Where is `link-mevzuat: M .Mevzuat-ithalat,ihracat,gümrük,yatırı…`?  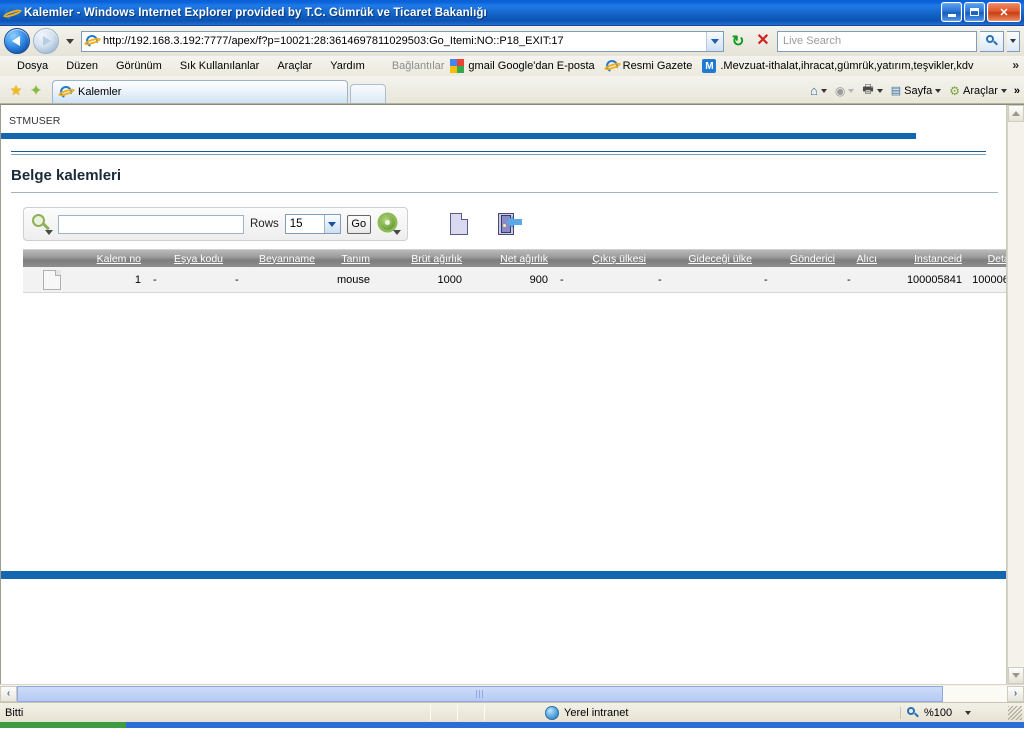
link-mevzuat: M .Mevzuat-ithalat,ihracat,gümrük,yatırı… is located at coordinates (837, 66).